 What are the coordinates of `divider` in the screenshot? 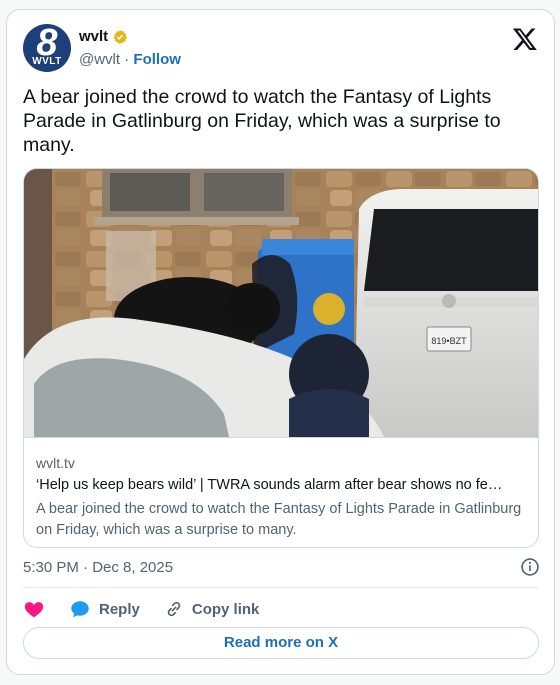 It's located at (280, 587).